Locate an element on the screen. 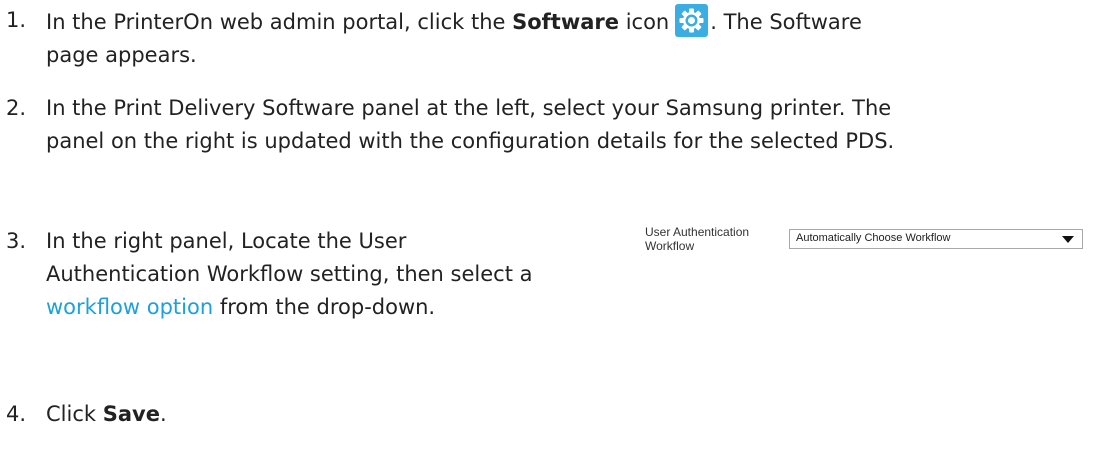 This screenshot has height=453, width=1105. workflow-select: Automatically Choose Workflow is located at coordinates (936, 239).